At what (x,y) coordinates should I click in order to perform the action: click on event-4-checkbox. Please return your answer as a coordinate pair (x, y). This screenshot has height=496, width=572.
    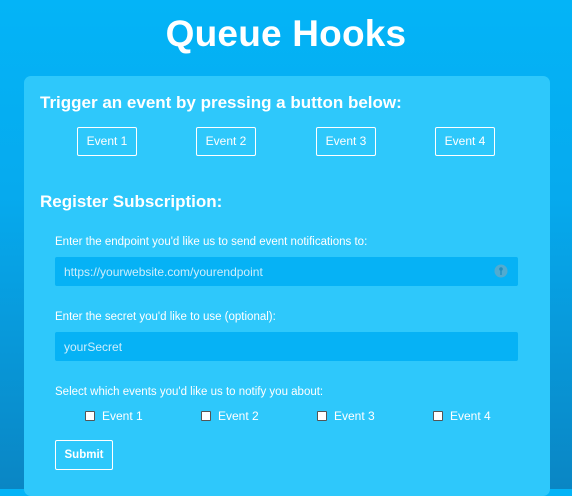
    Looking at the image, I should click on (438, 416).